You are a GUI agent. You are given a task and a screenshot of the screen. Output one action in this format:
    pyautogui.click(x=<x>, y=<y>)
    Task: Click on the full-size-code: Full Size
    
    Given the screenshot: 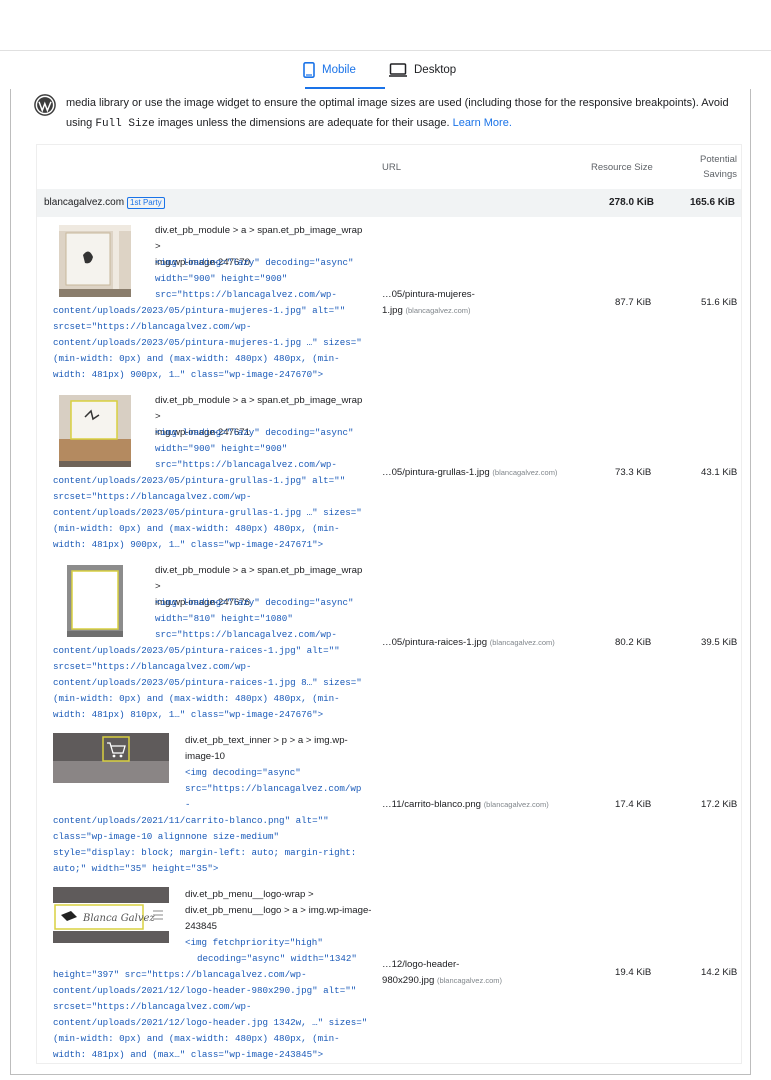 What is the action you would take?
    pyautogui.click(x=125, y=124)
    